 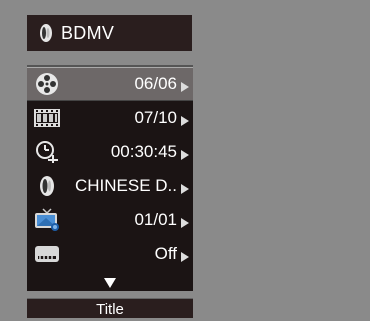 What do you see at coordinates (155, 219) in the screenshot?
I see `angle-number-value: 01/01` at bounding box center [155, 219].